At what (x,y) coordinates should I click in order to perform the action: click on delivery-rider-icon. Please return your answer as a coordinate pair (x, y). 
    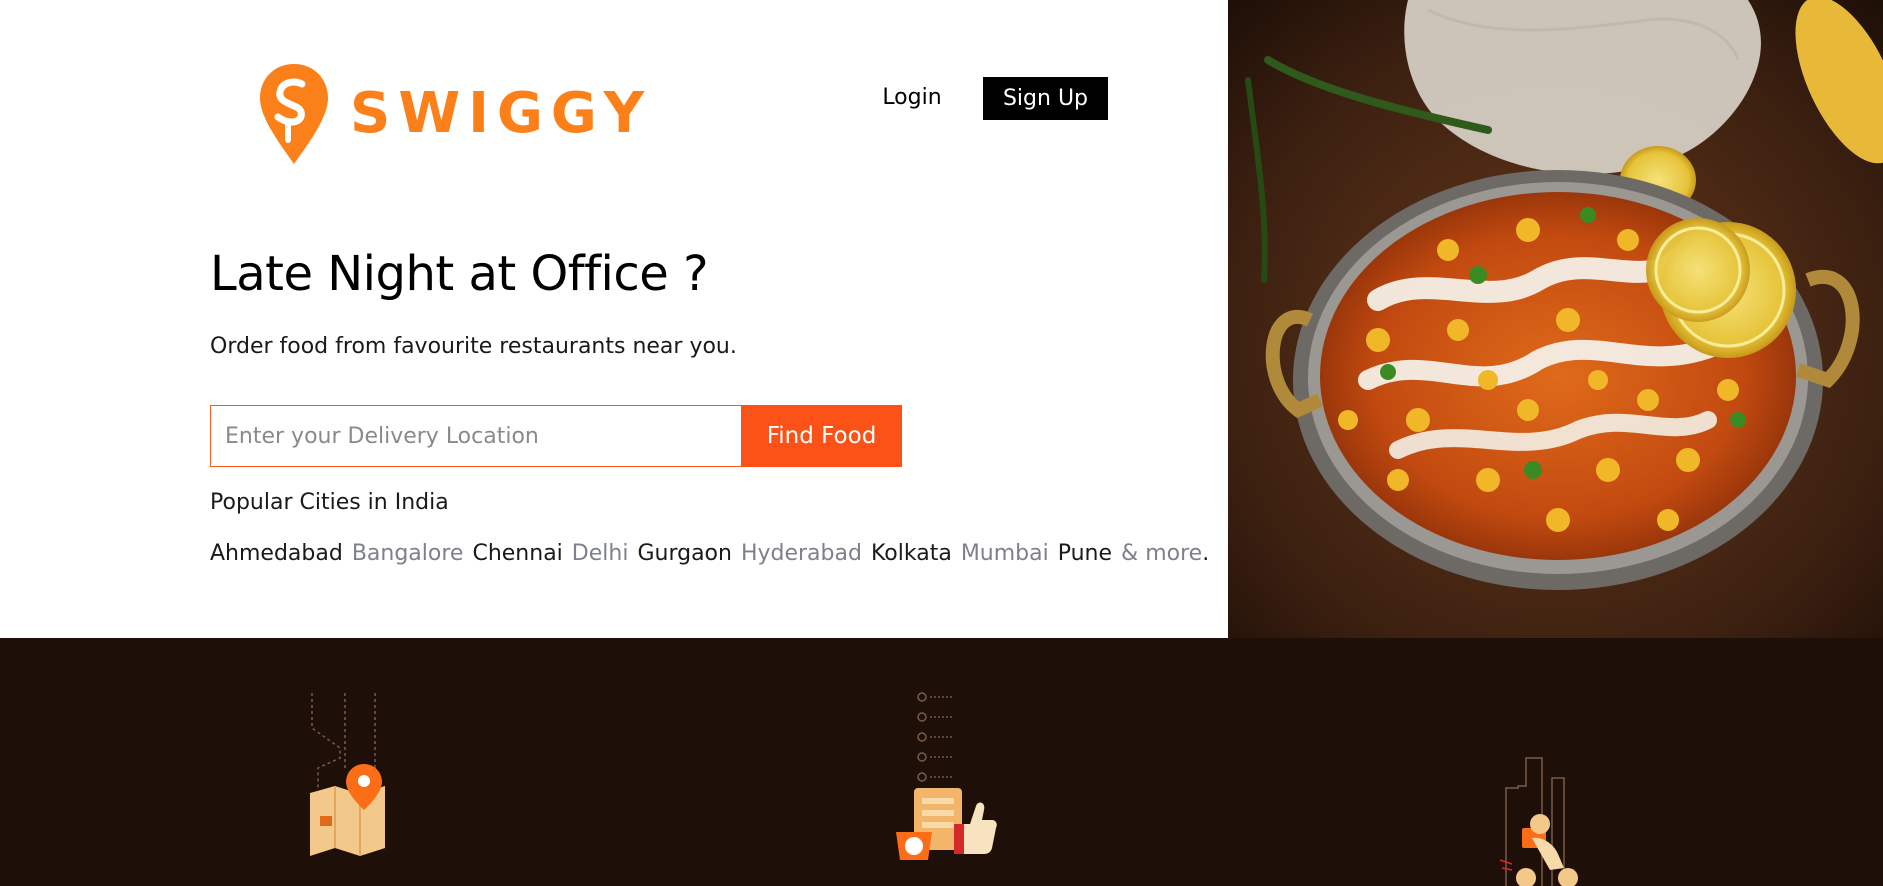
    Looking at the image, I should click on (1538, 821).